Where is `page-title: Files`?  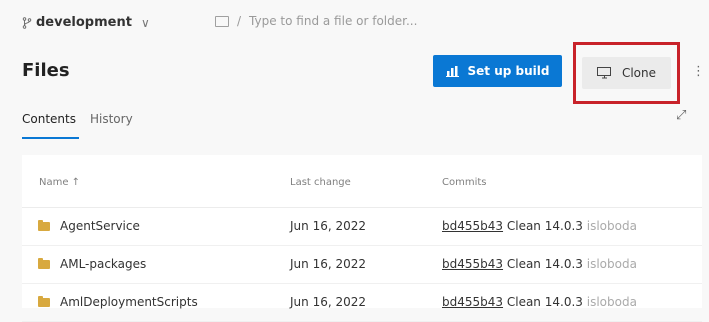 page-title: Files is located at coordinates (46, 70).